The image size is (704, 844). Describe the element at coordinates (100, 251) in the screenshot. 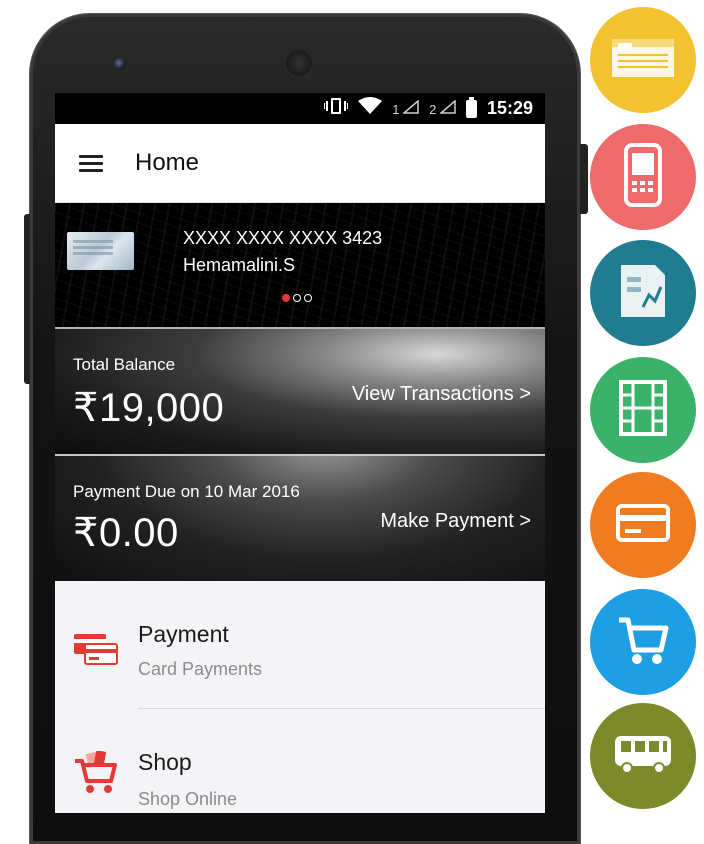

I see `credit-card-thumbnail` at that location.